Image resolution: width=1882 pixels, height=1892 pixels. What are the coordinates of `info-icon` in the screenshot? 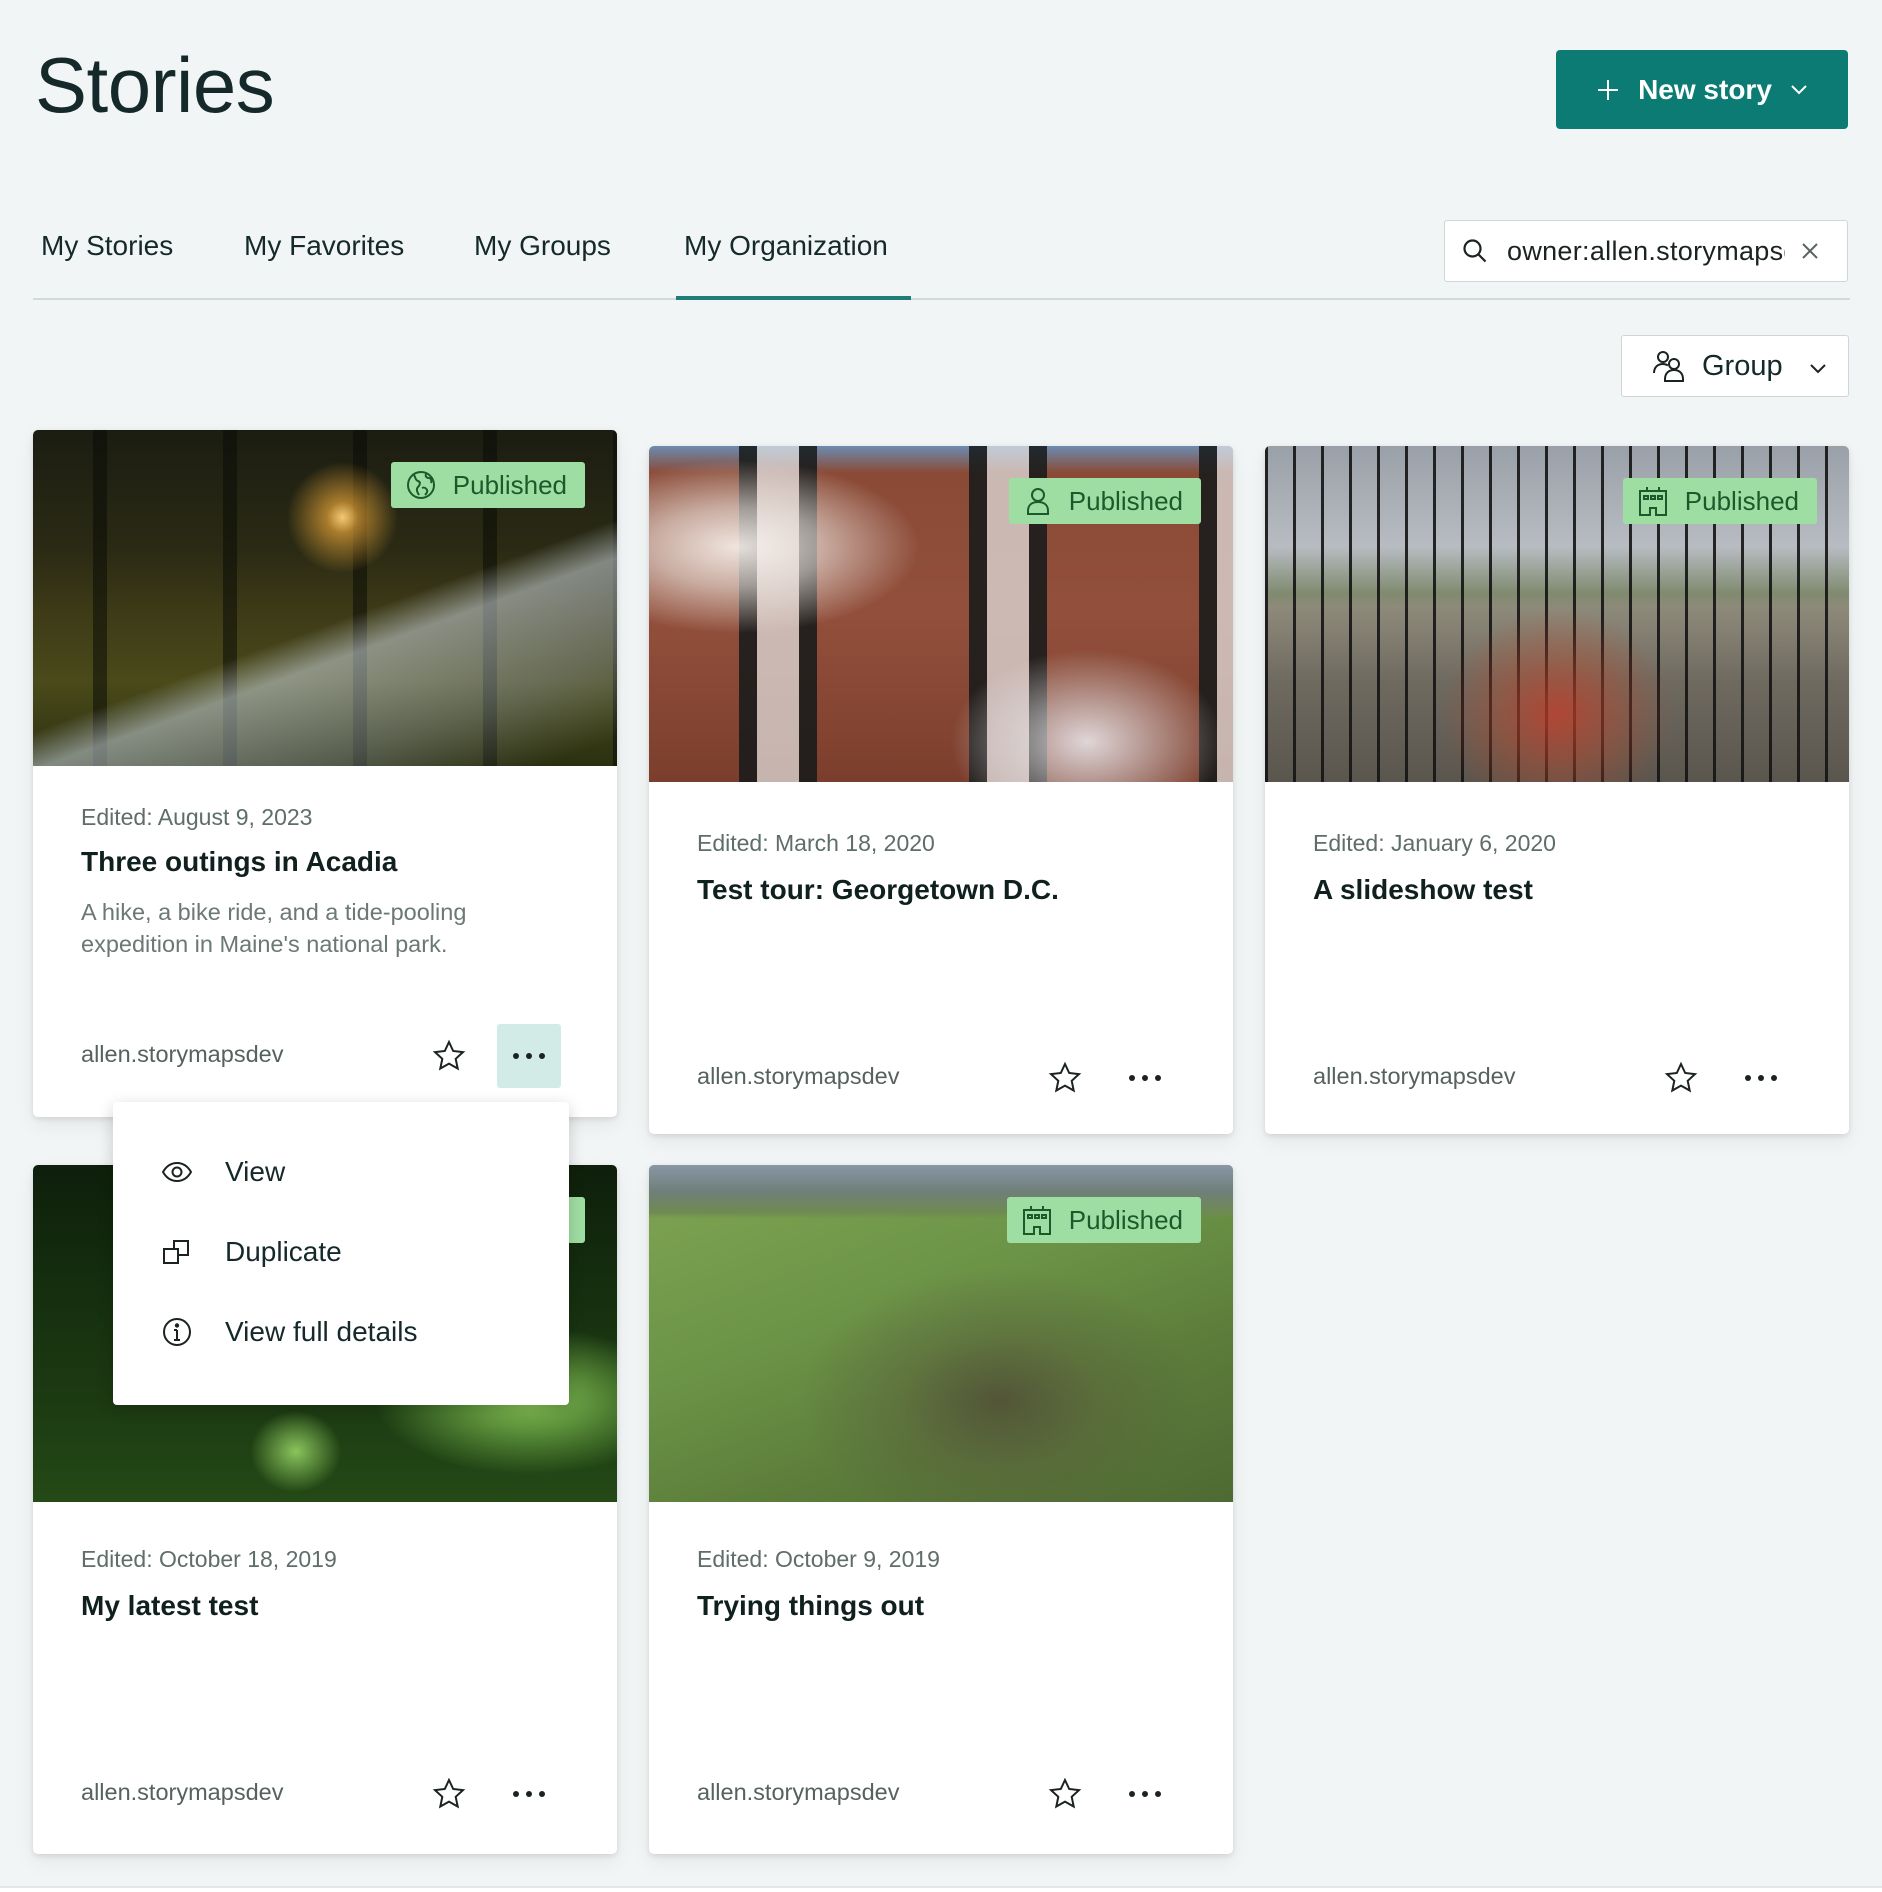 It's located at (177, 1332).